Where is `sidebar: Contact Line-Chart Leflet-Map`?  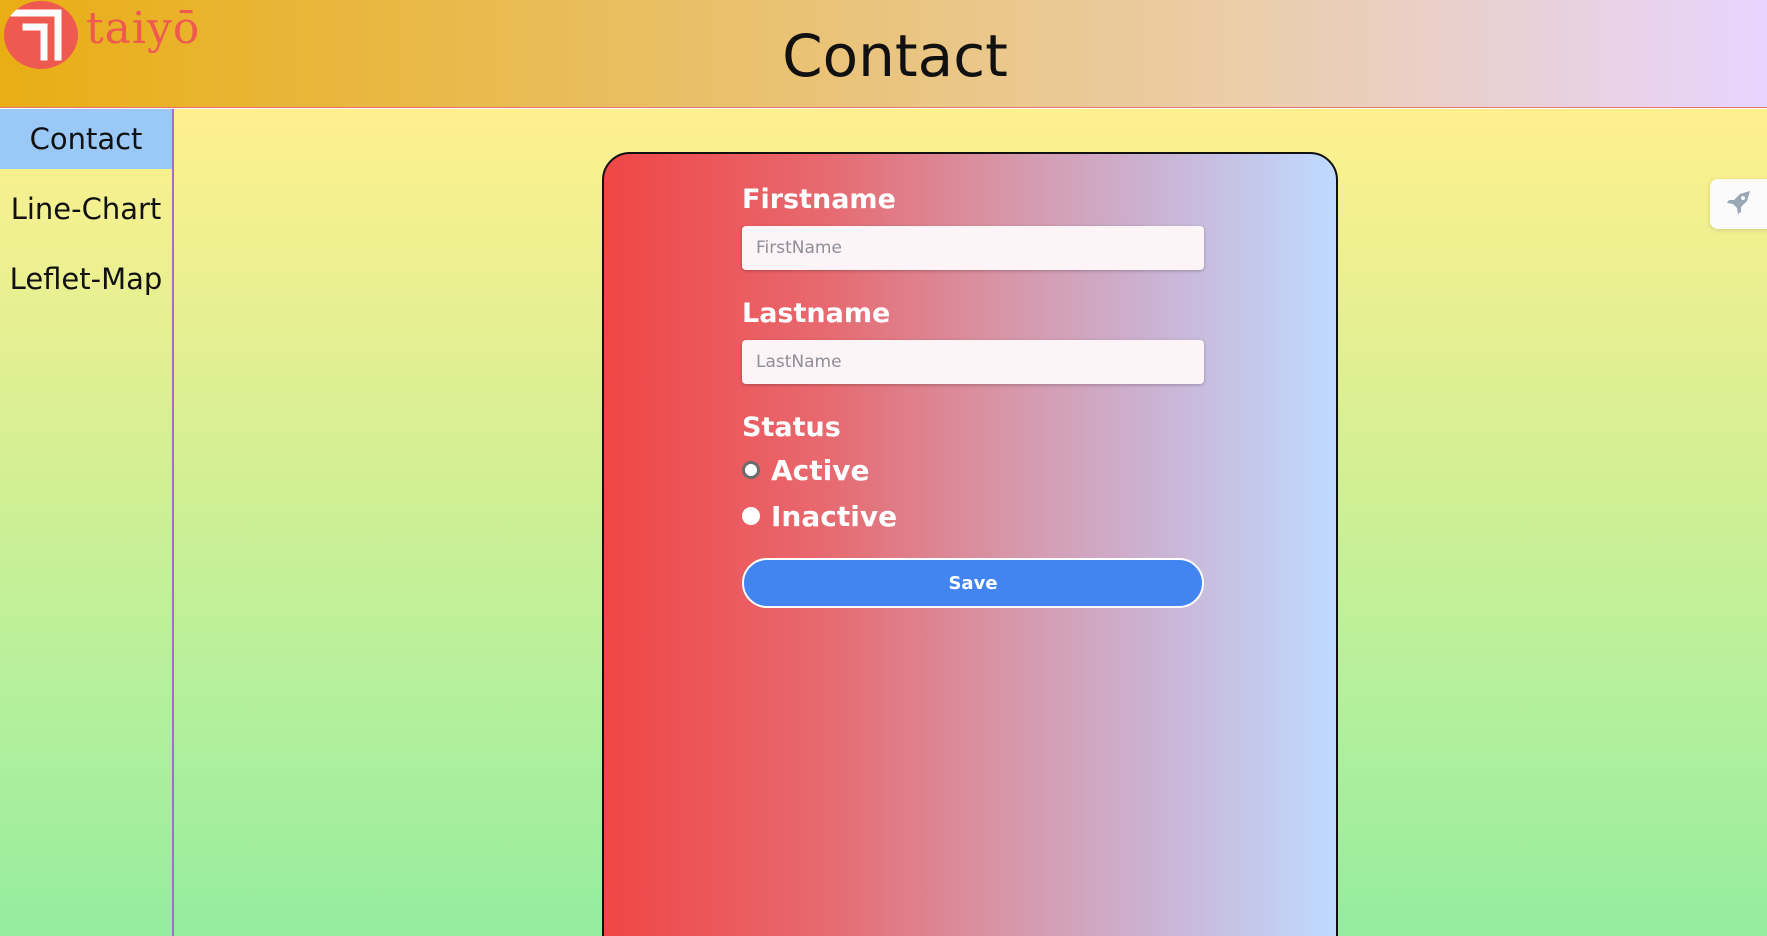 sidebar: Contact Line-Chart Leflet-Map is located at coordinates (87, 522).